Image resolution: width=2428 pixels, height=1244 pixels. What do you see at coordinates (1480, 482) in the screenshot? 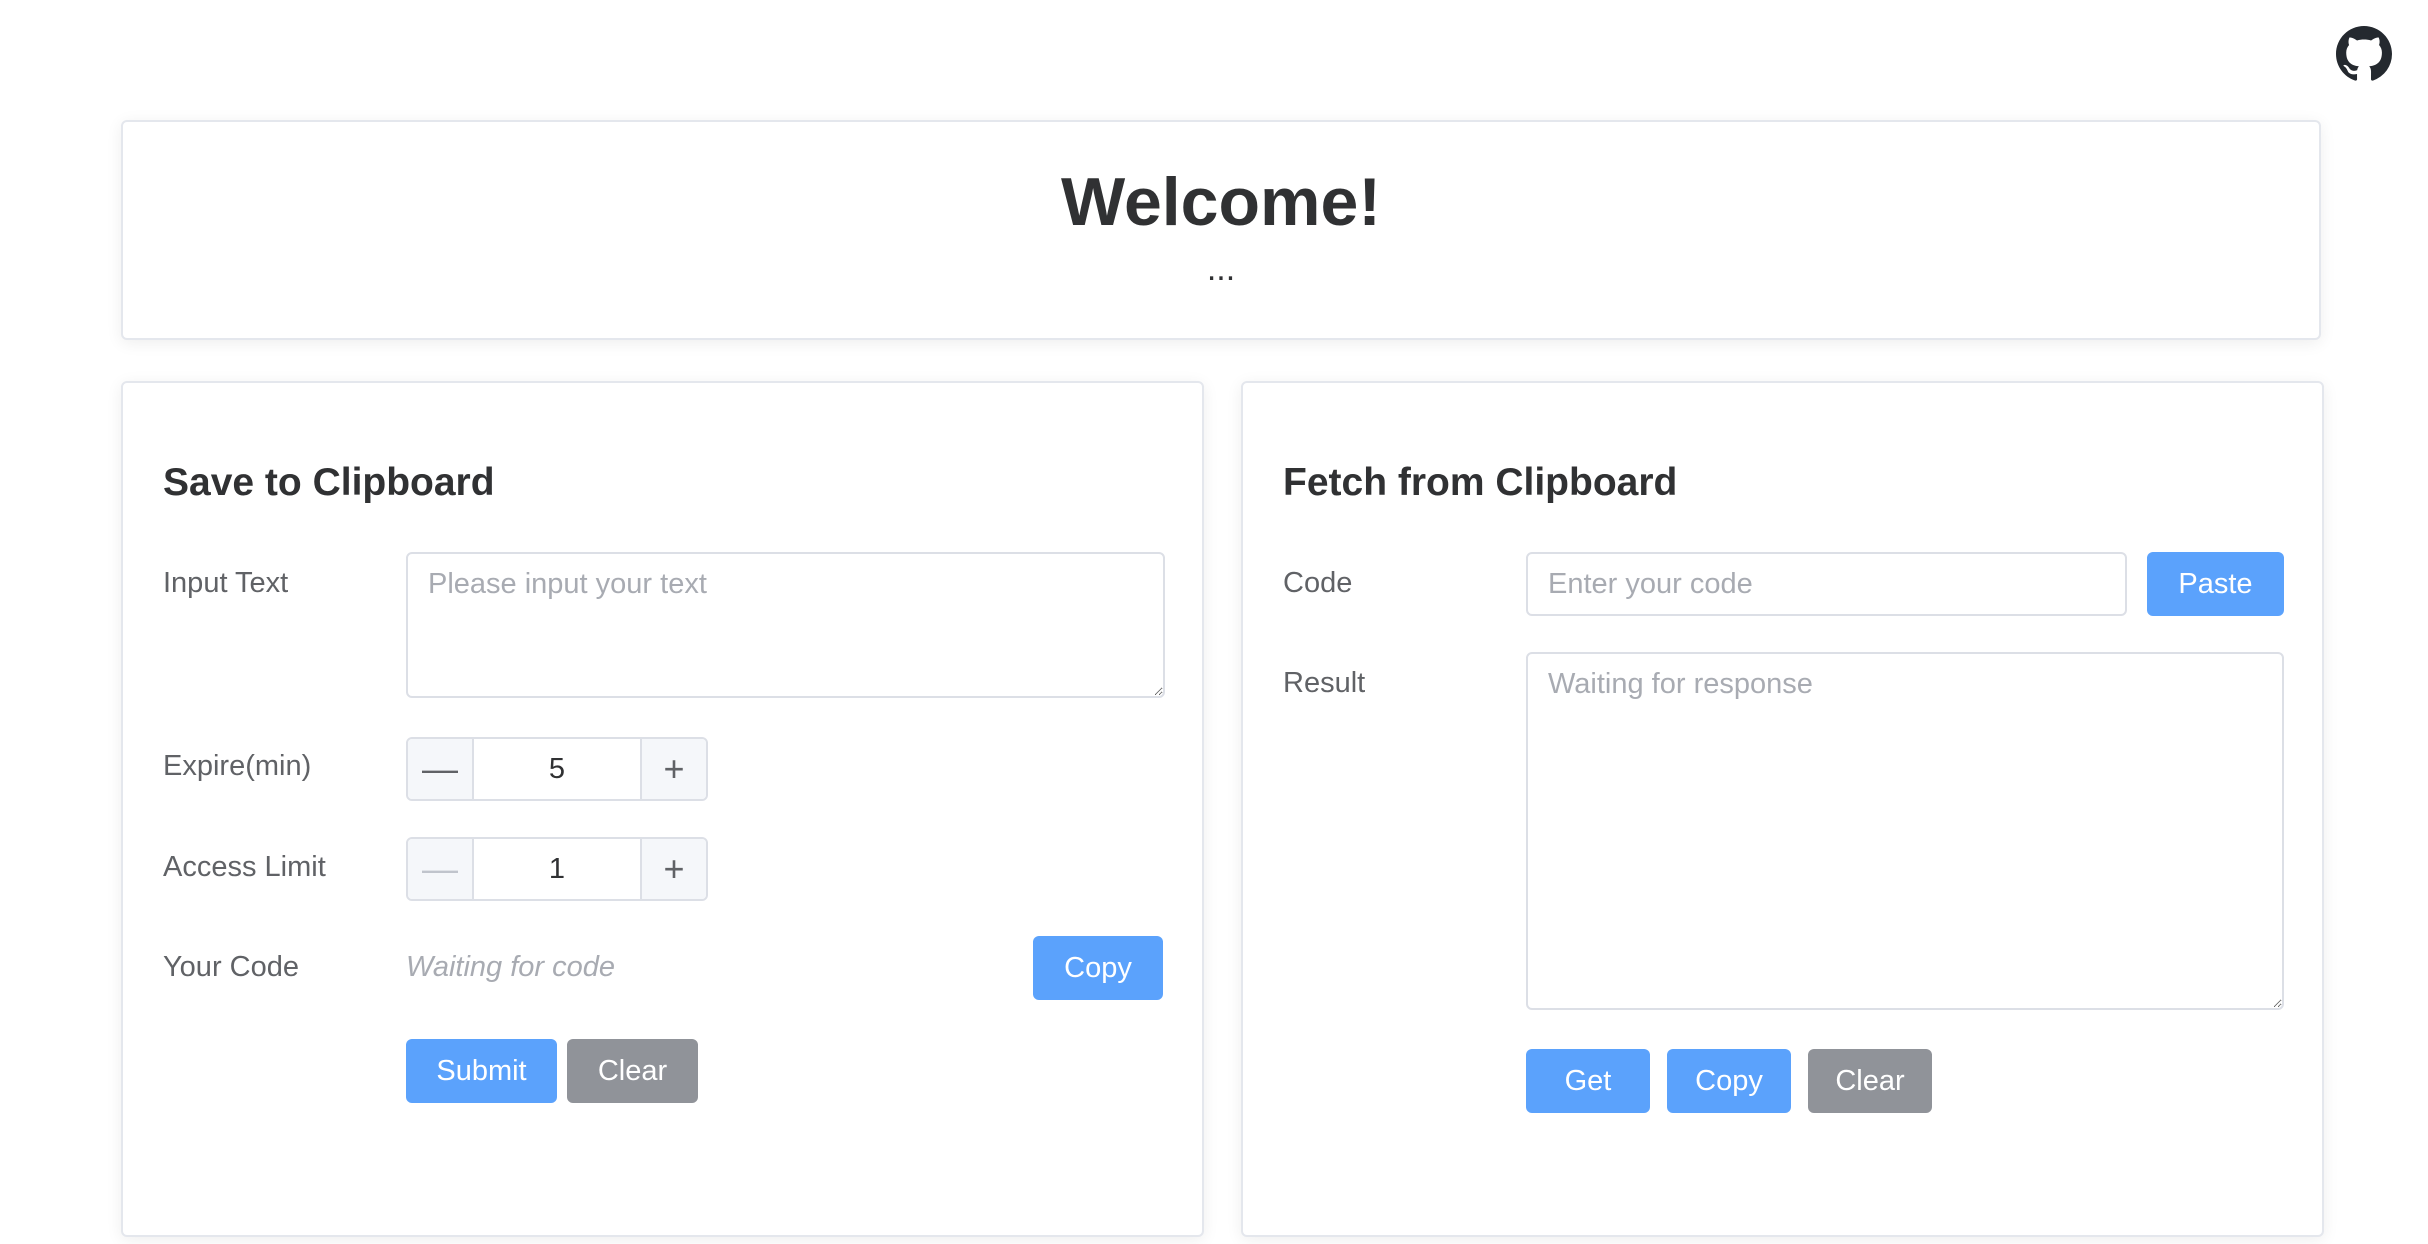
I see `fetch-card-title: Fetch from Clipboard` at bounding box center [1480, 482].